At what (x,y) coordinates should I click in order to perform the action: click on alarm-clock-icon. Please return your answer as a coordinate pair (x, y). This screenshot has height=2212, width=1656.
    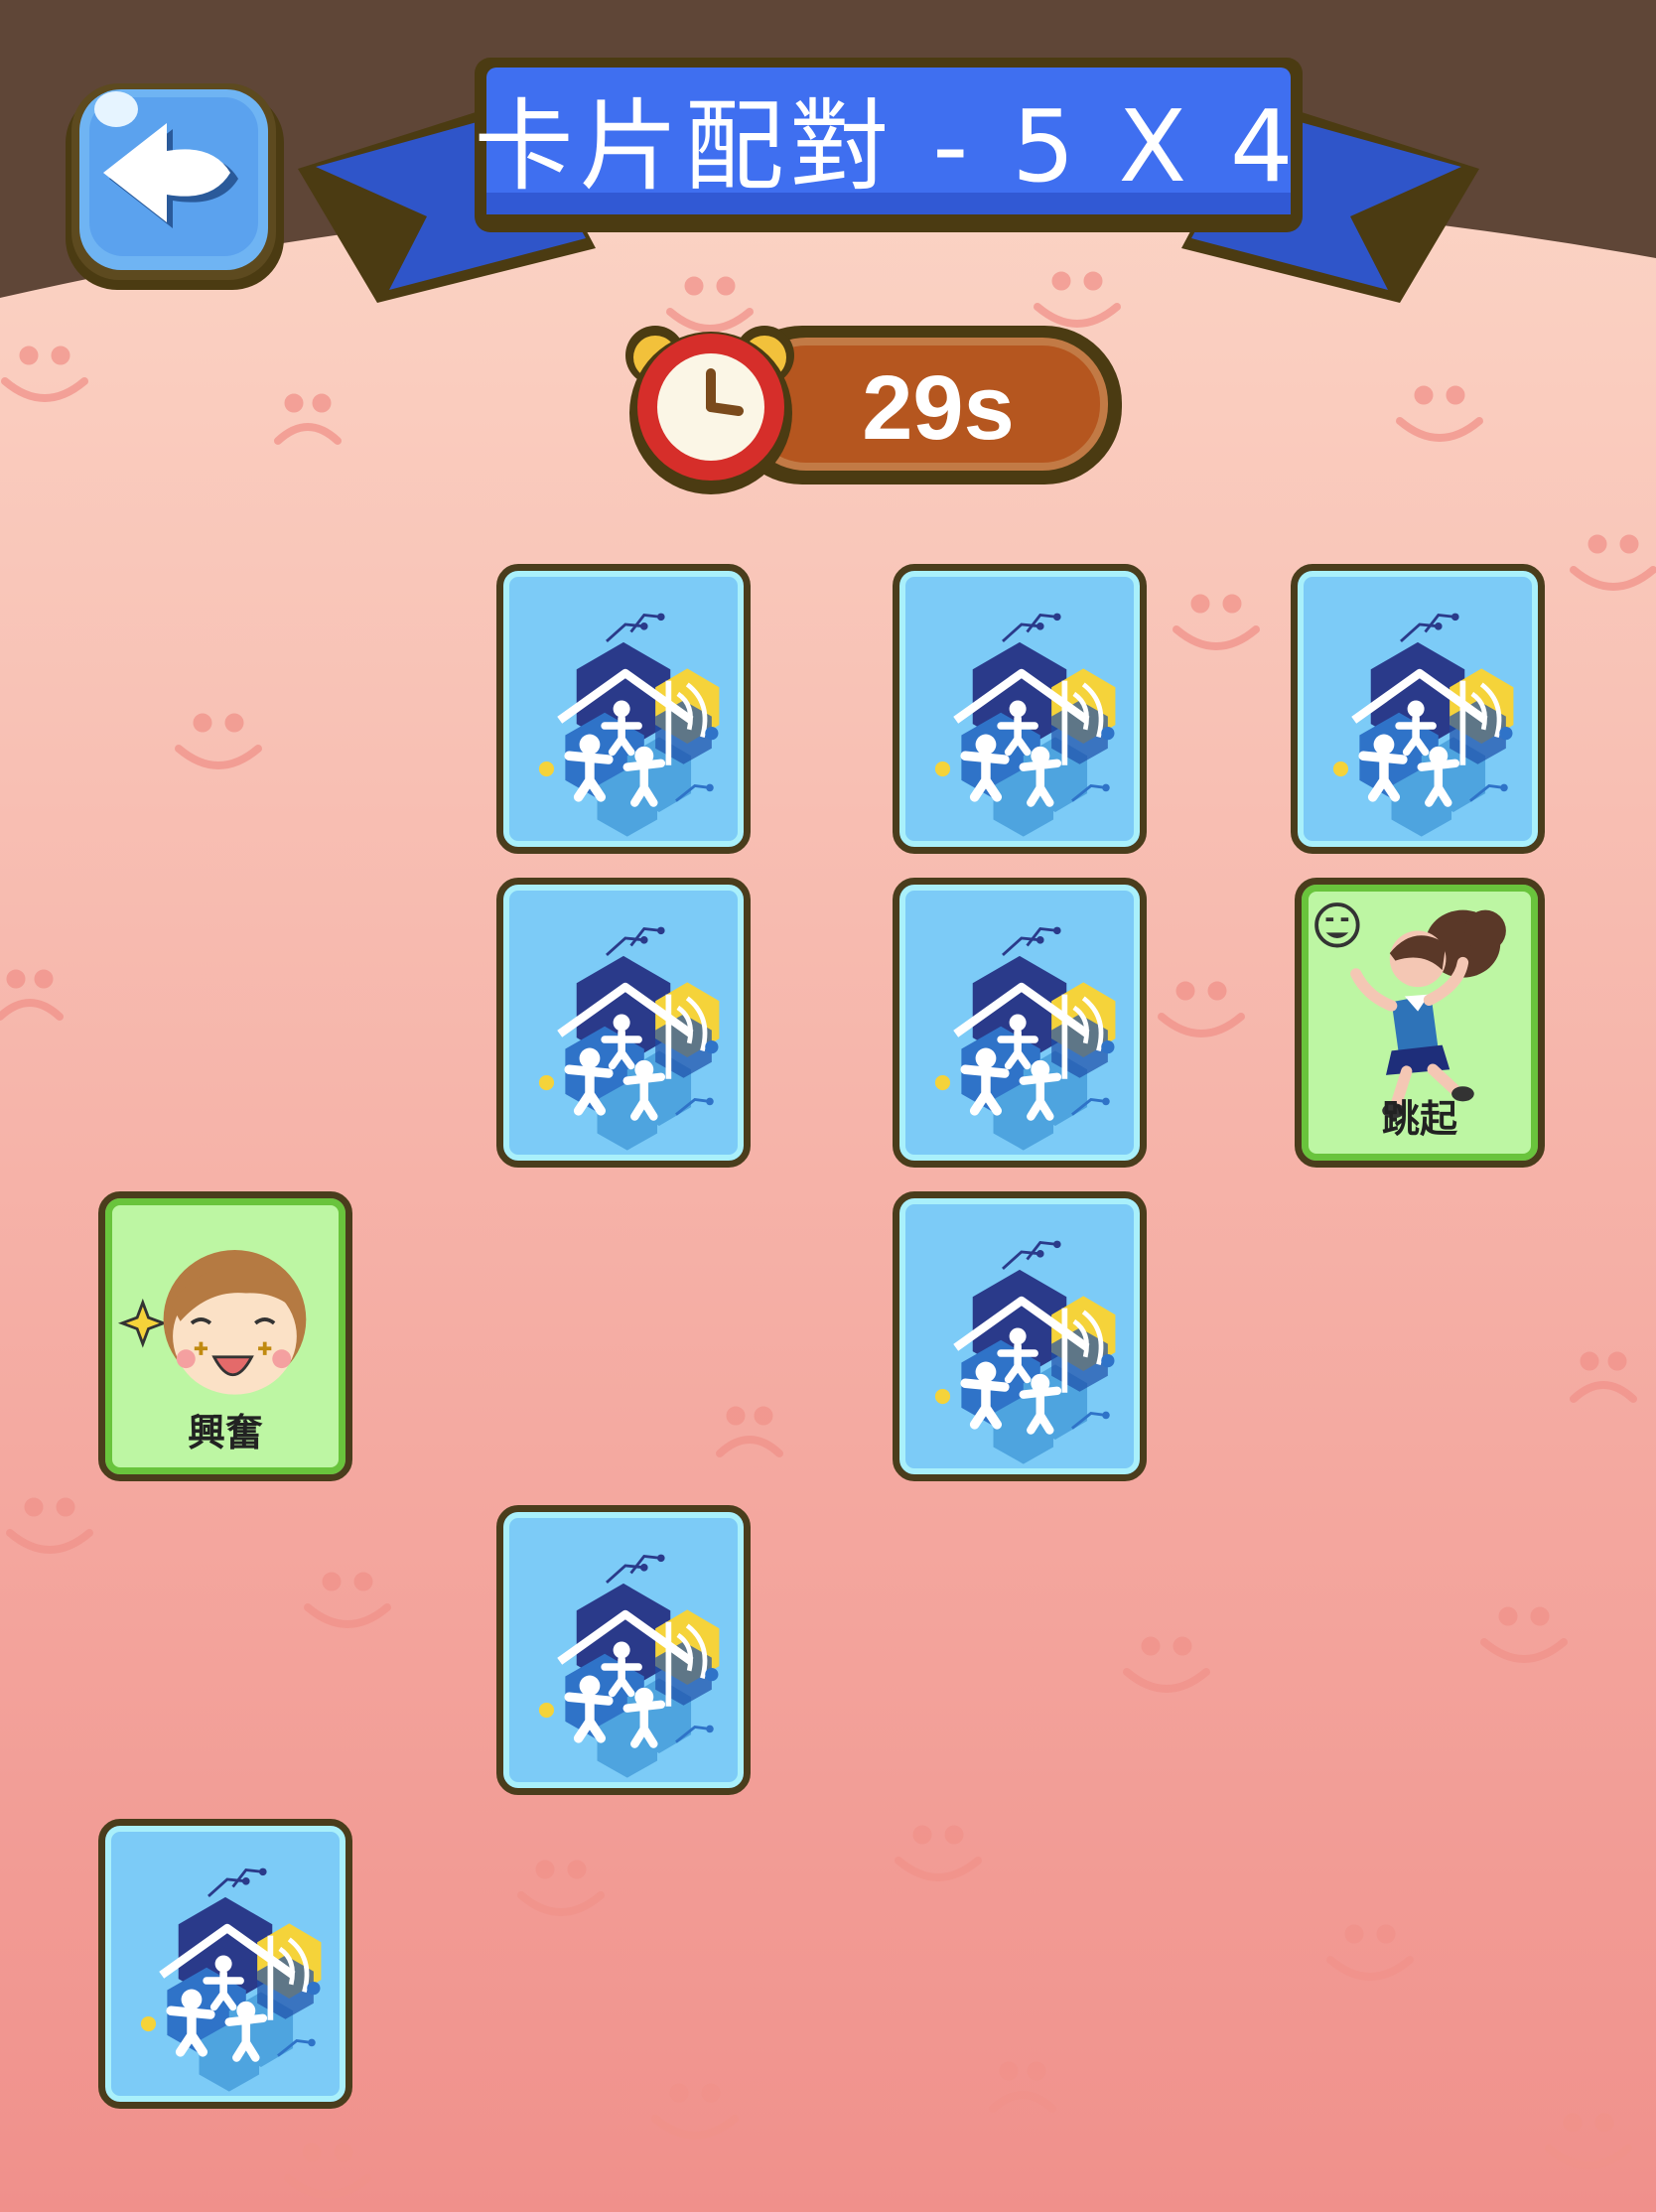
    Looking at the image, I should click on (710, 410).